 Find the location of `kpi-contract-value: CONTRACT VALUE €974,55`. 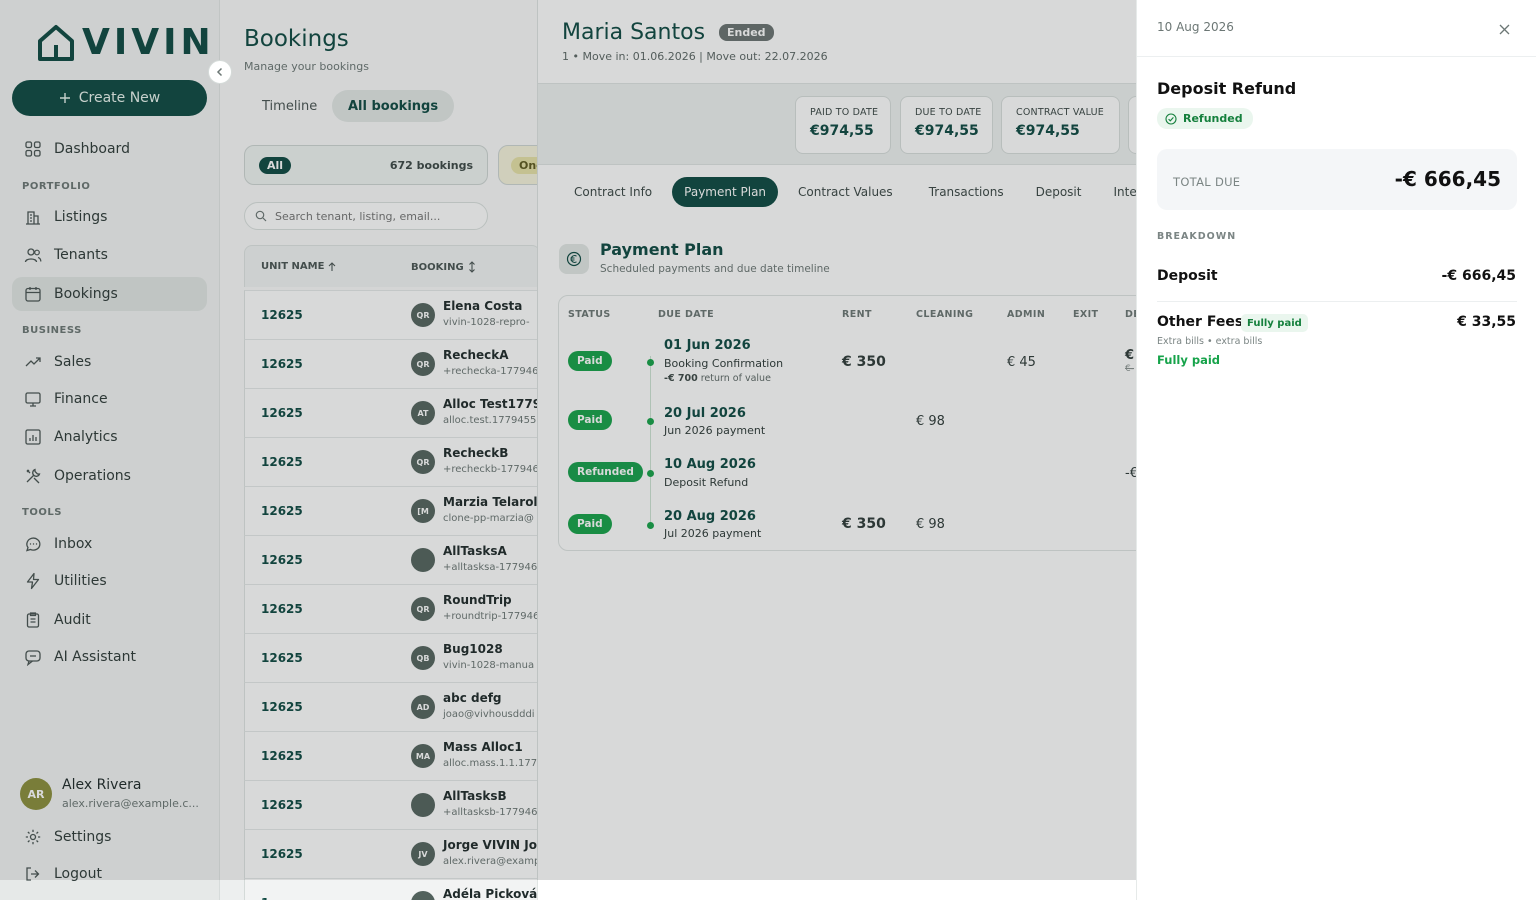

kpi-contract-value: CONTRACT VALUE €974,55 is located at coordinates (1060, 125).